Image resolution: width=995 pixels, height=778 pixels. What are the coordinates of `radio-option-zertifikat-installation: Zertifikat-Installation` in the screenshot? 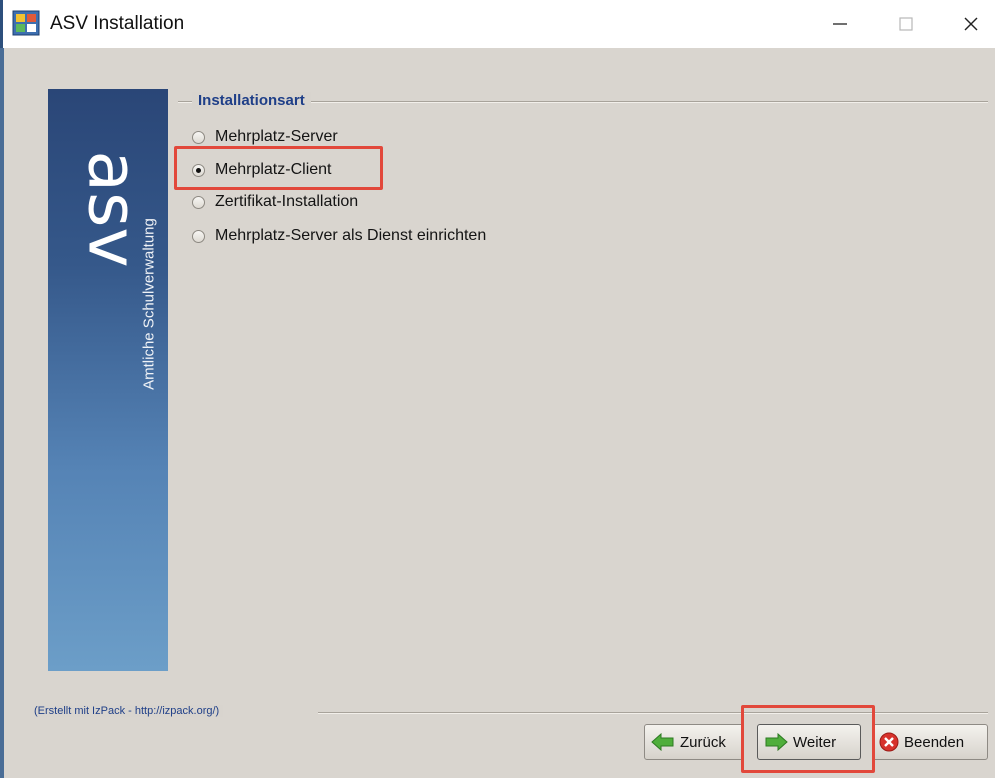 It's located at (275, 202).